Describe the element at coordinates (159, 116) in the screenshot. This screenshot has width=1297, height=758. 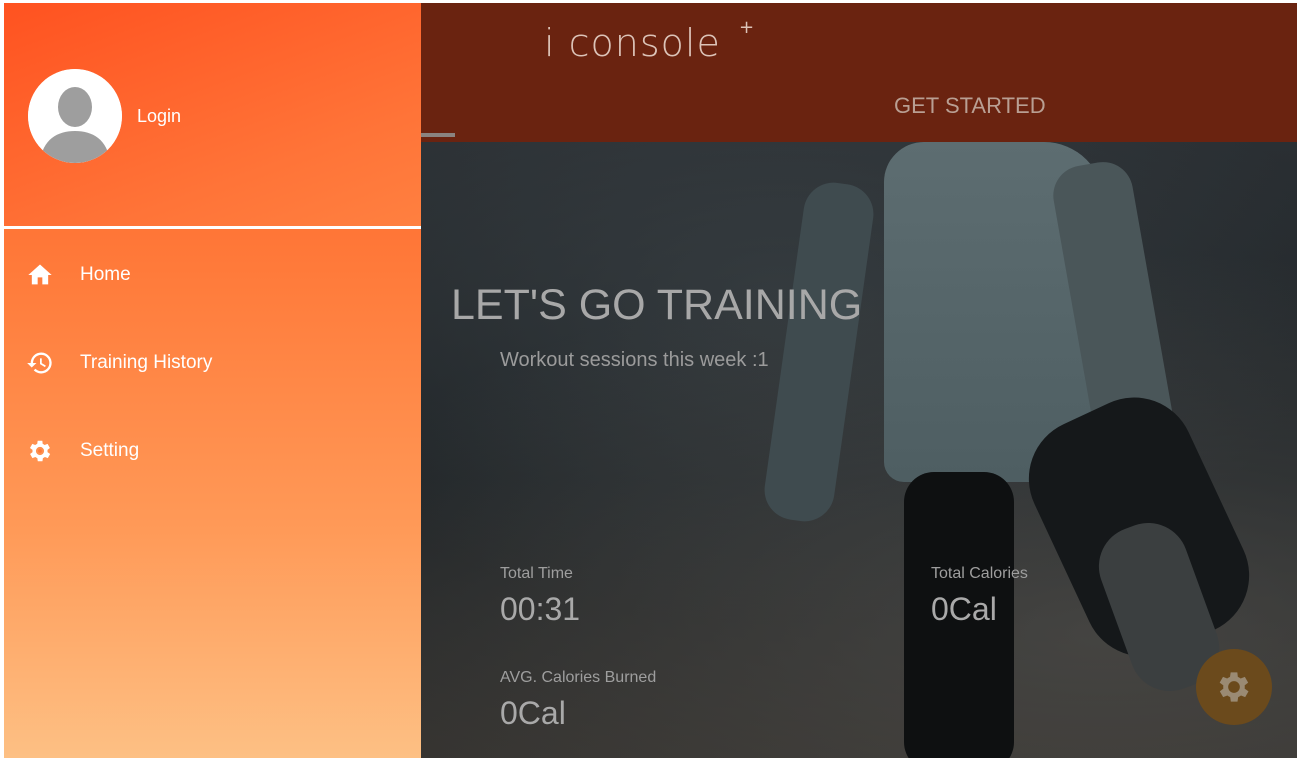
I see `login-link: Login` at that location.